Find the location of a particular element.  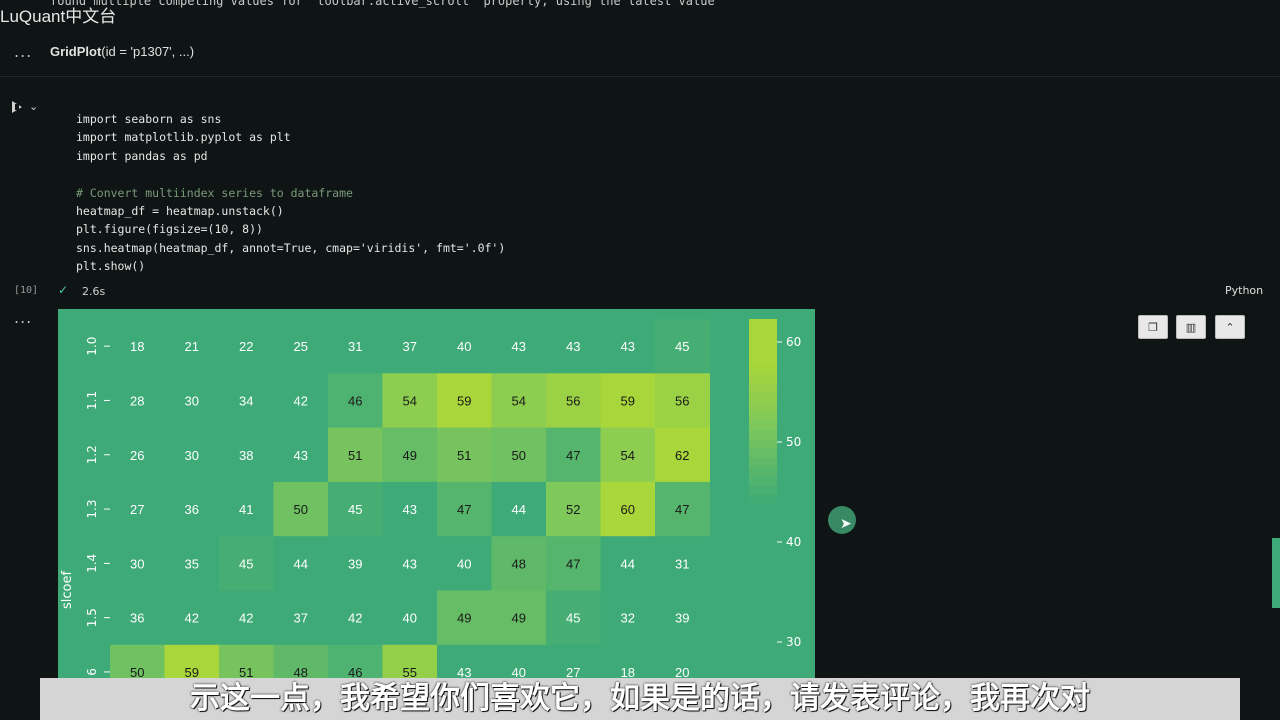

pin-icon: ⌃ is located at coordinates (1230, 327).